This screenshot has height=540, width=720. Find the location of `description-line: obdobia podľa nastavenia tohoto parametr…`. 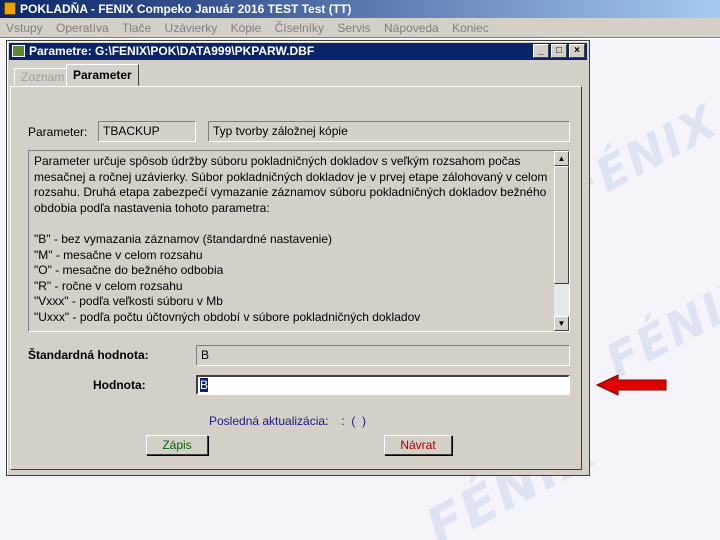

description-line: obdobia podľa nastavenia tohoto parametr… is located at coordinates (152, 207).